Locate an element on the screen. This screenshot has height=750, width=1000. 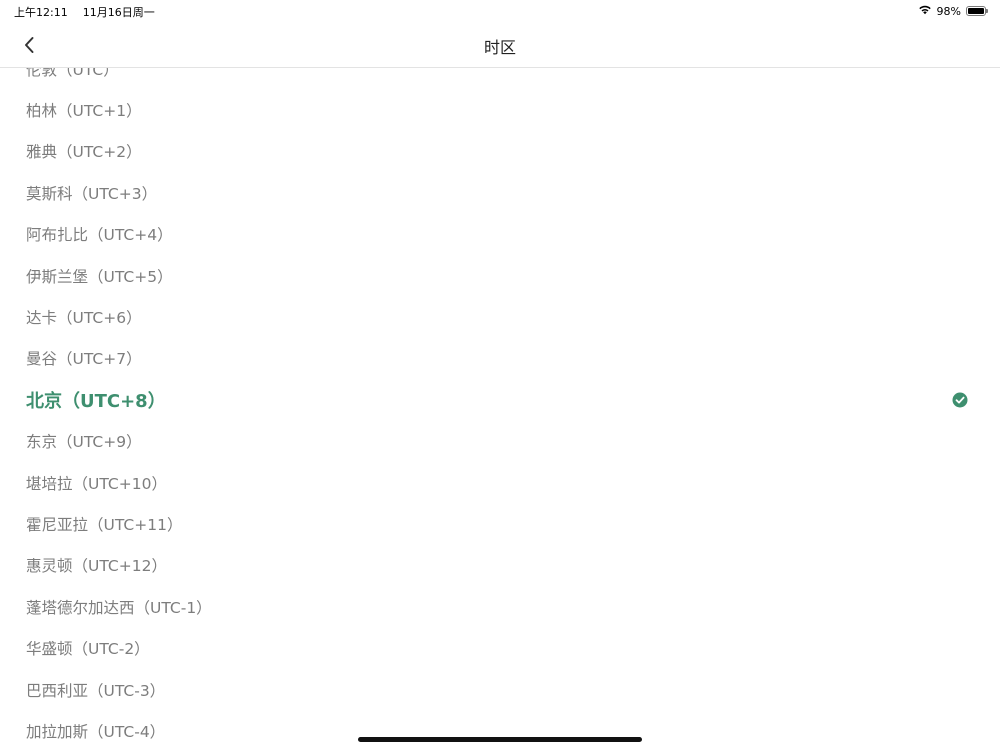
timezone-label: 惠灵顿（UTC+12） is located at coordinates (96, 566).